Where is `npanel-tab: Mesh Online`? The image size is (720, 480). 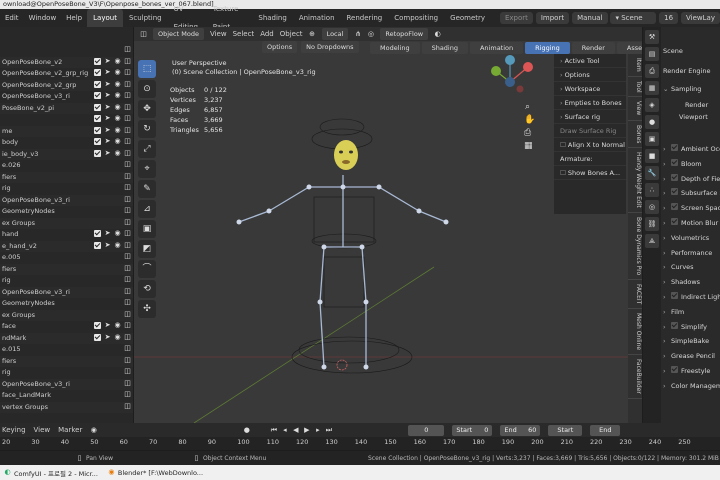
npanel-tab: Mesh Online is located at coordinates (635, 332).